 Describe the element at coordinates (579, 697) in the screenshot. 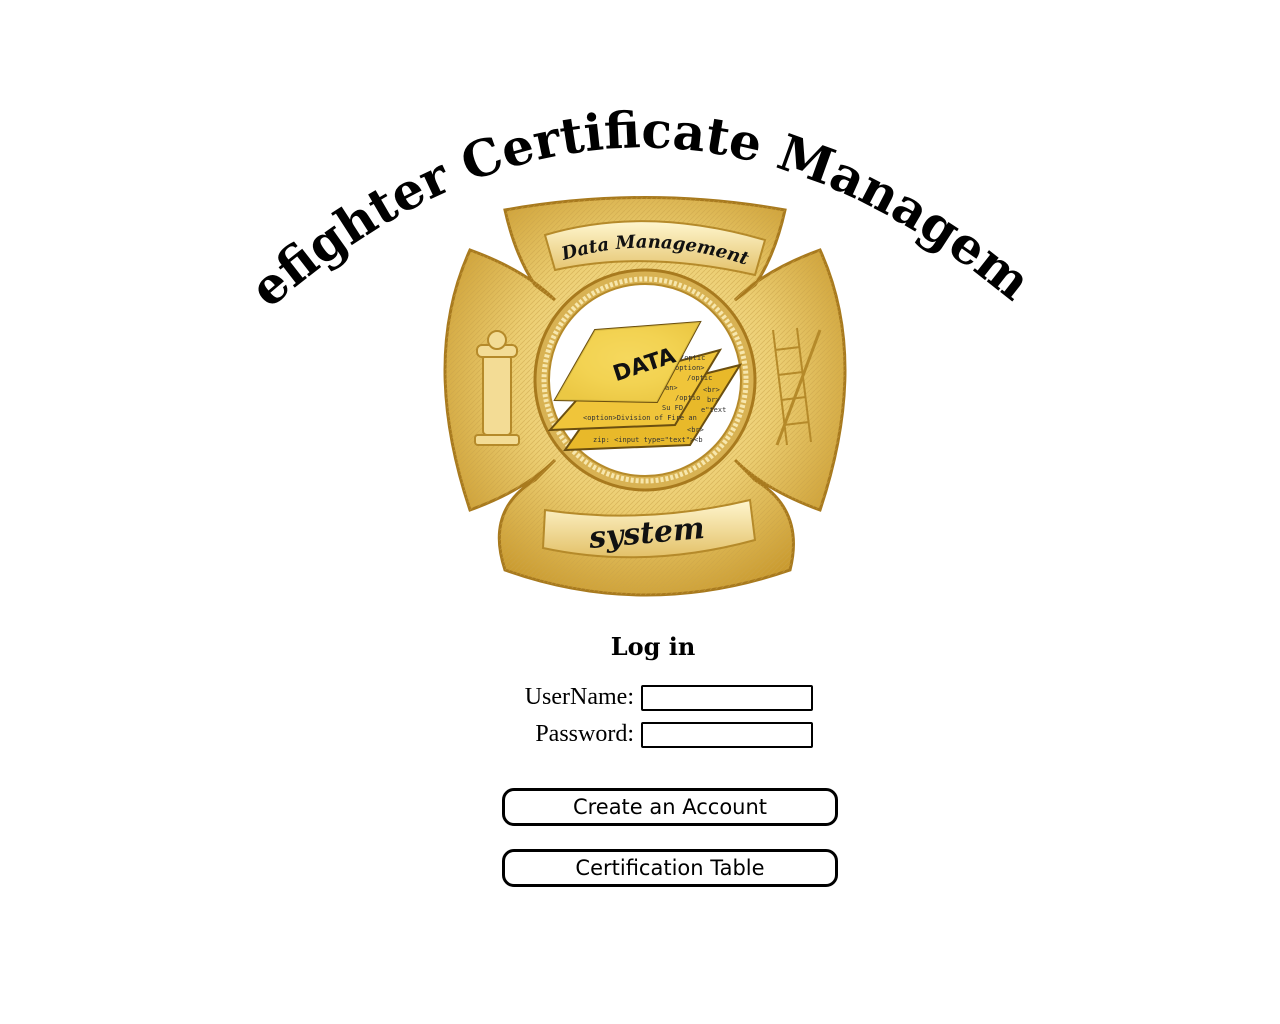

I see `username-label: UserName:` at that location.